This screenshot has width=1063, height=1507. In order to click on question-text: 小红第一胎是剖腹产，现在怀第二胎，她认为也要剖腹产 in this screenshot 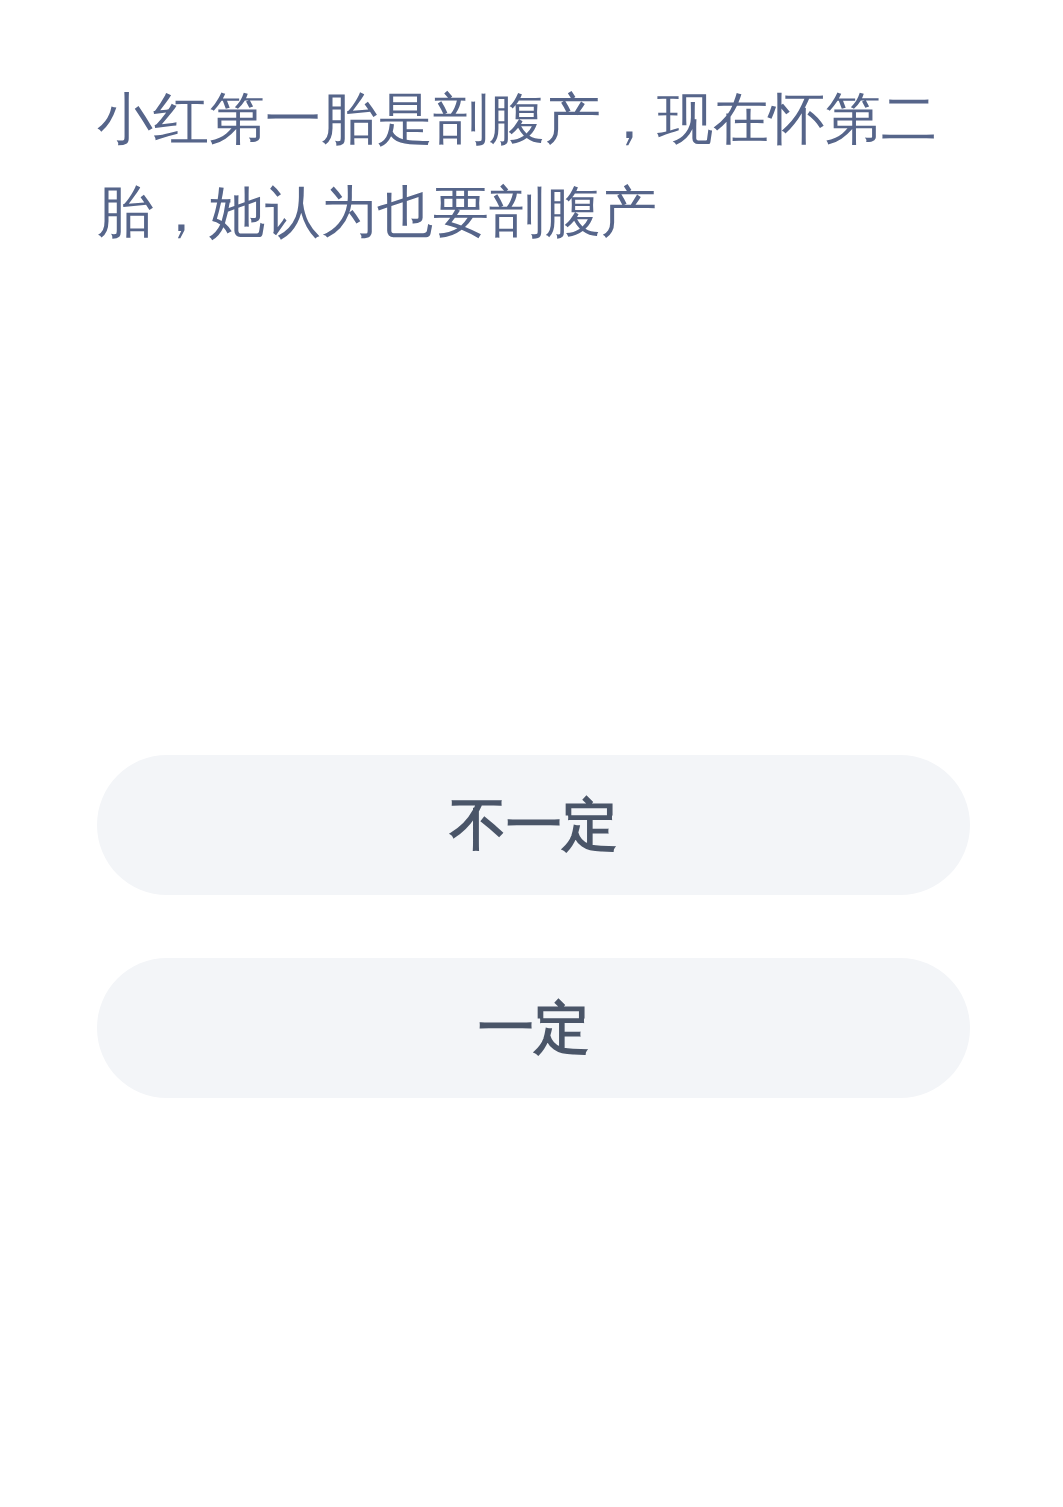, I will do `click(517, 165)`.